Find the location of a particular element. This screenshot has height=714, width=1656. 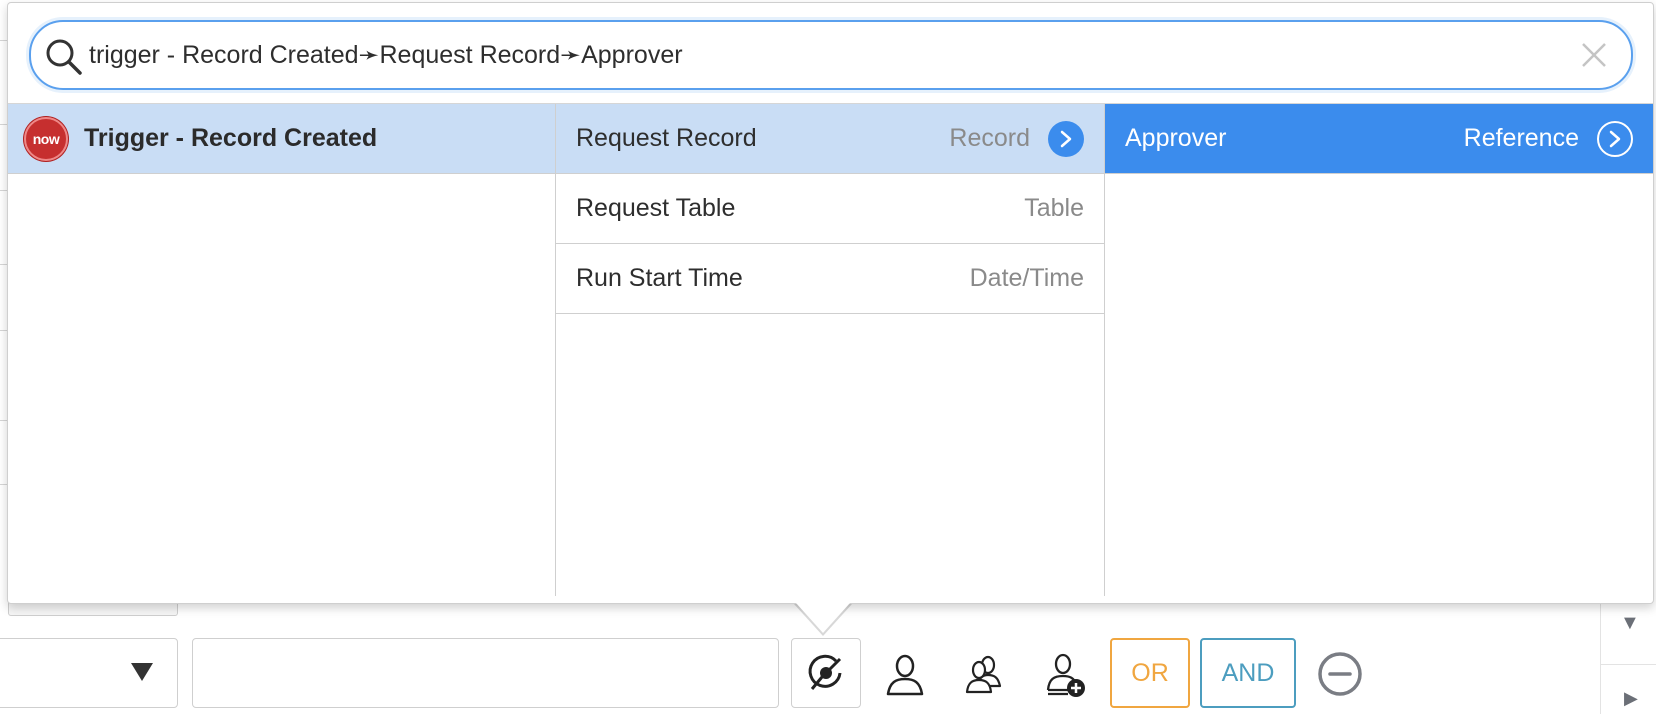

list-item-type: Reference is located at coordinates (1521, 138).